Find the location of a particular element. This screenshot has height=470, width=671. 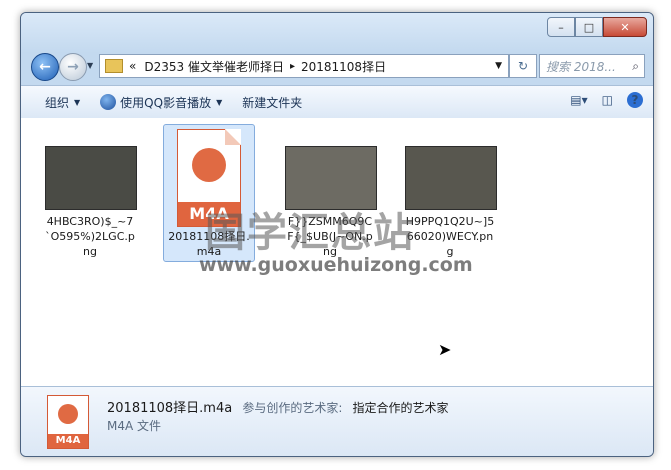

new-folder-button: 新建文件夹 is located at coordinates (272, 102).